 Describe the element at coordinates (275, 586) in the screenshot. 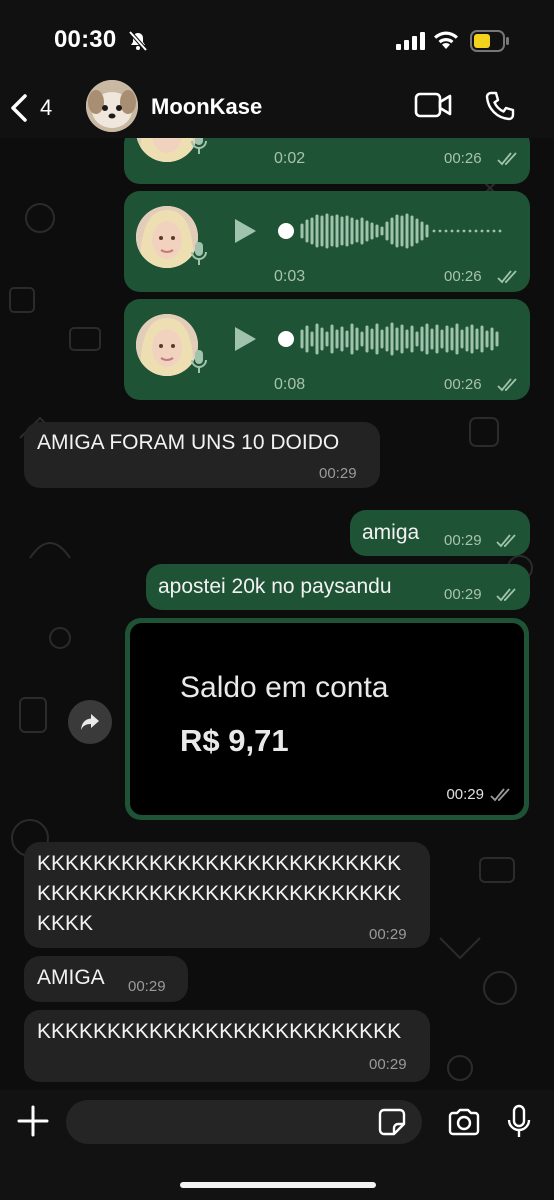

I see `message-text: apostei 20k no paysandu` at that location.